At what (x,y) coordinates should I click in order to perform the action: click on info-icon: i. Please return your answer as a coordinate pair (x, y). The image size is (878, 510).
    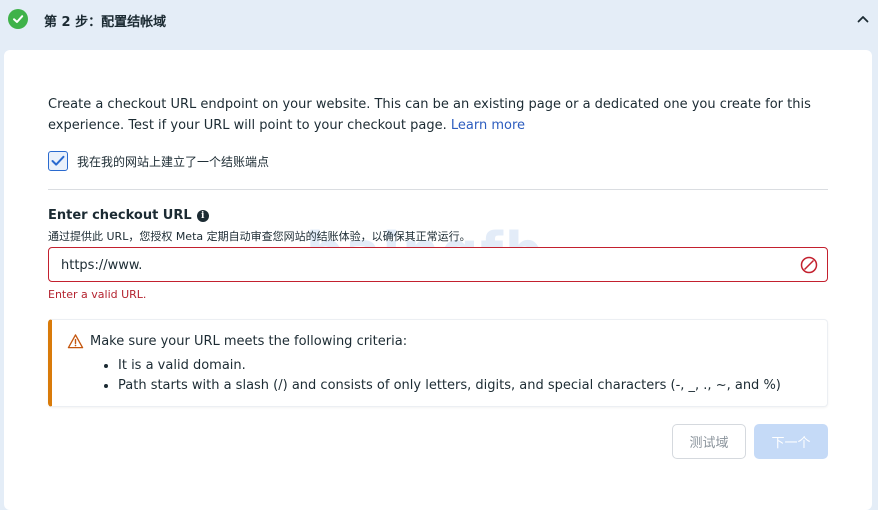
    Looking at the image, I should click on (202, 215).